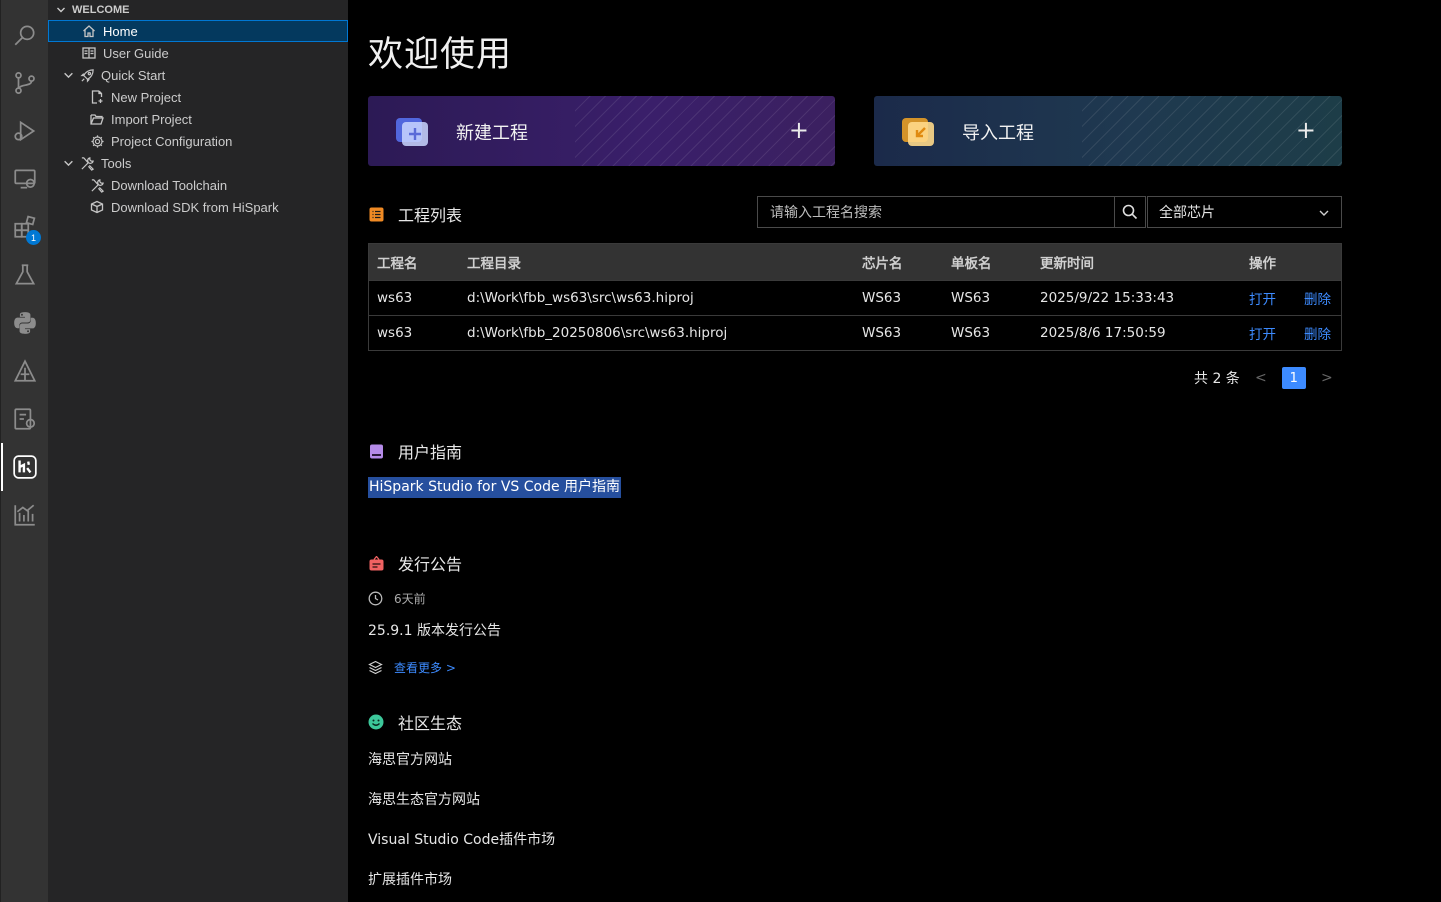 The image size is (1441, 902). I want to click on table-header: 工程名 工程目录 芯片名 单板名 更新时间 操作, so click(855, 262).